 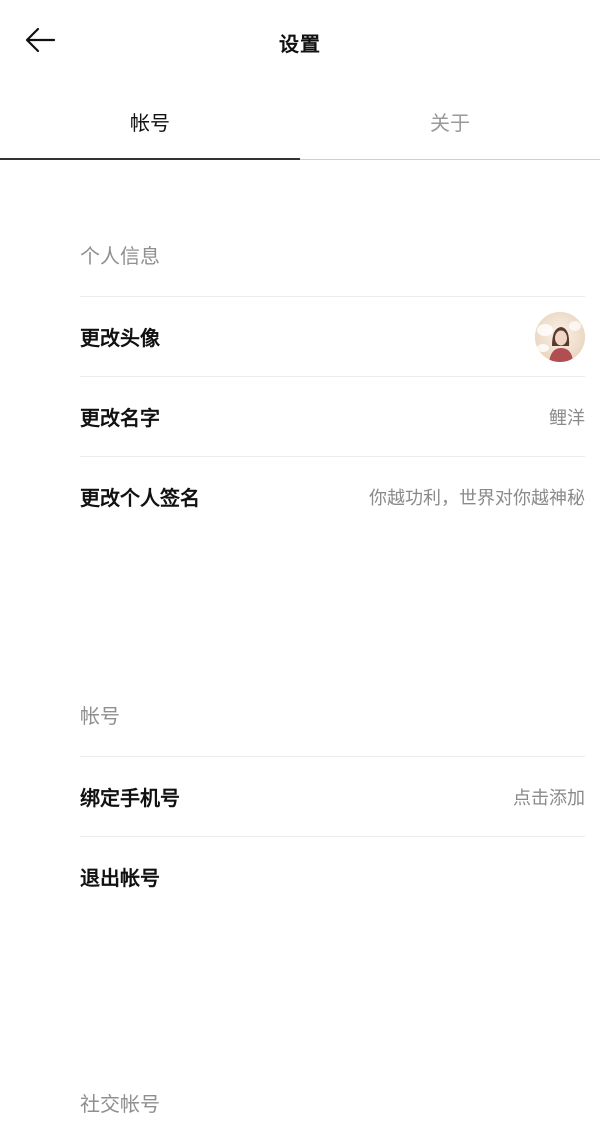 What do you see at coordinates (332, 716) in the screenshot?
I see `section-title-account: 帐号` at bounding box center [332, 716].